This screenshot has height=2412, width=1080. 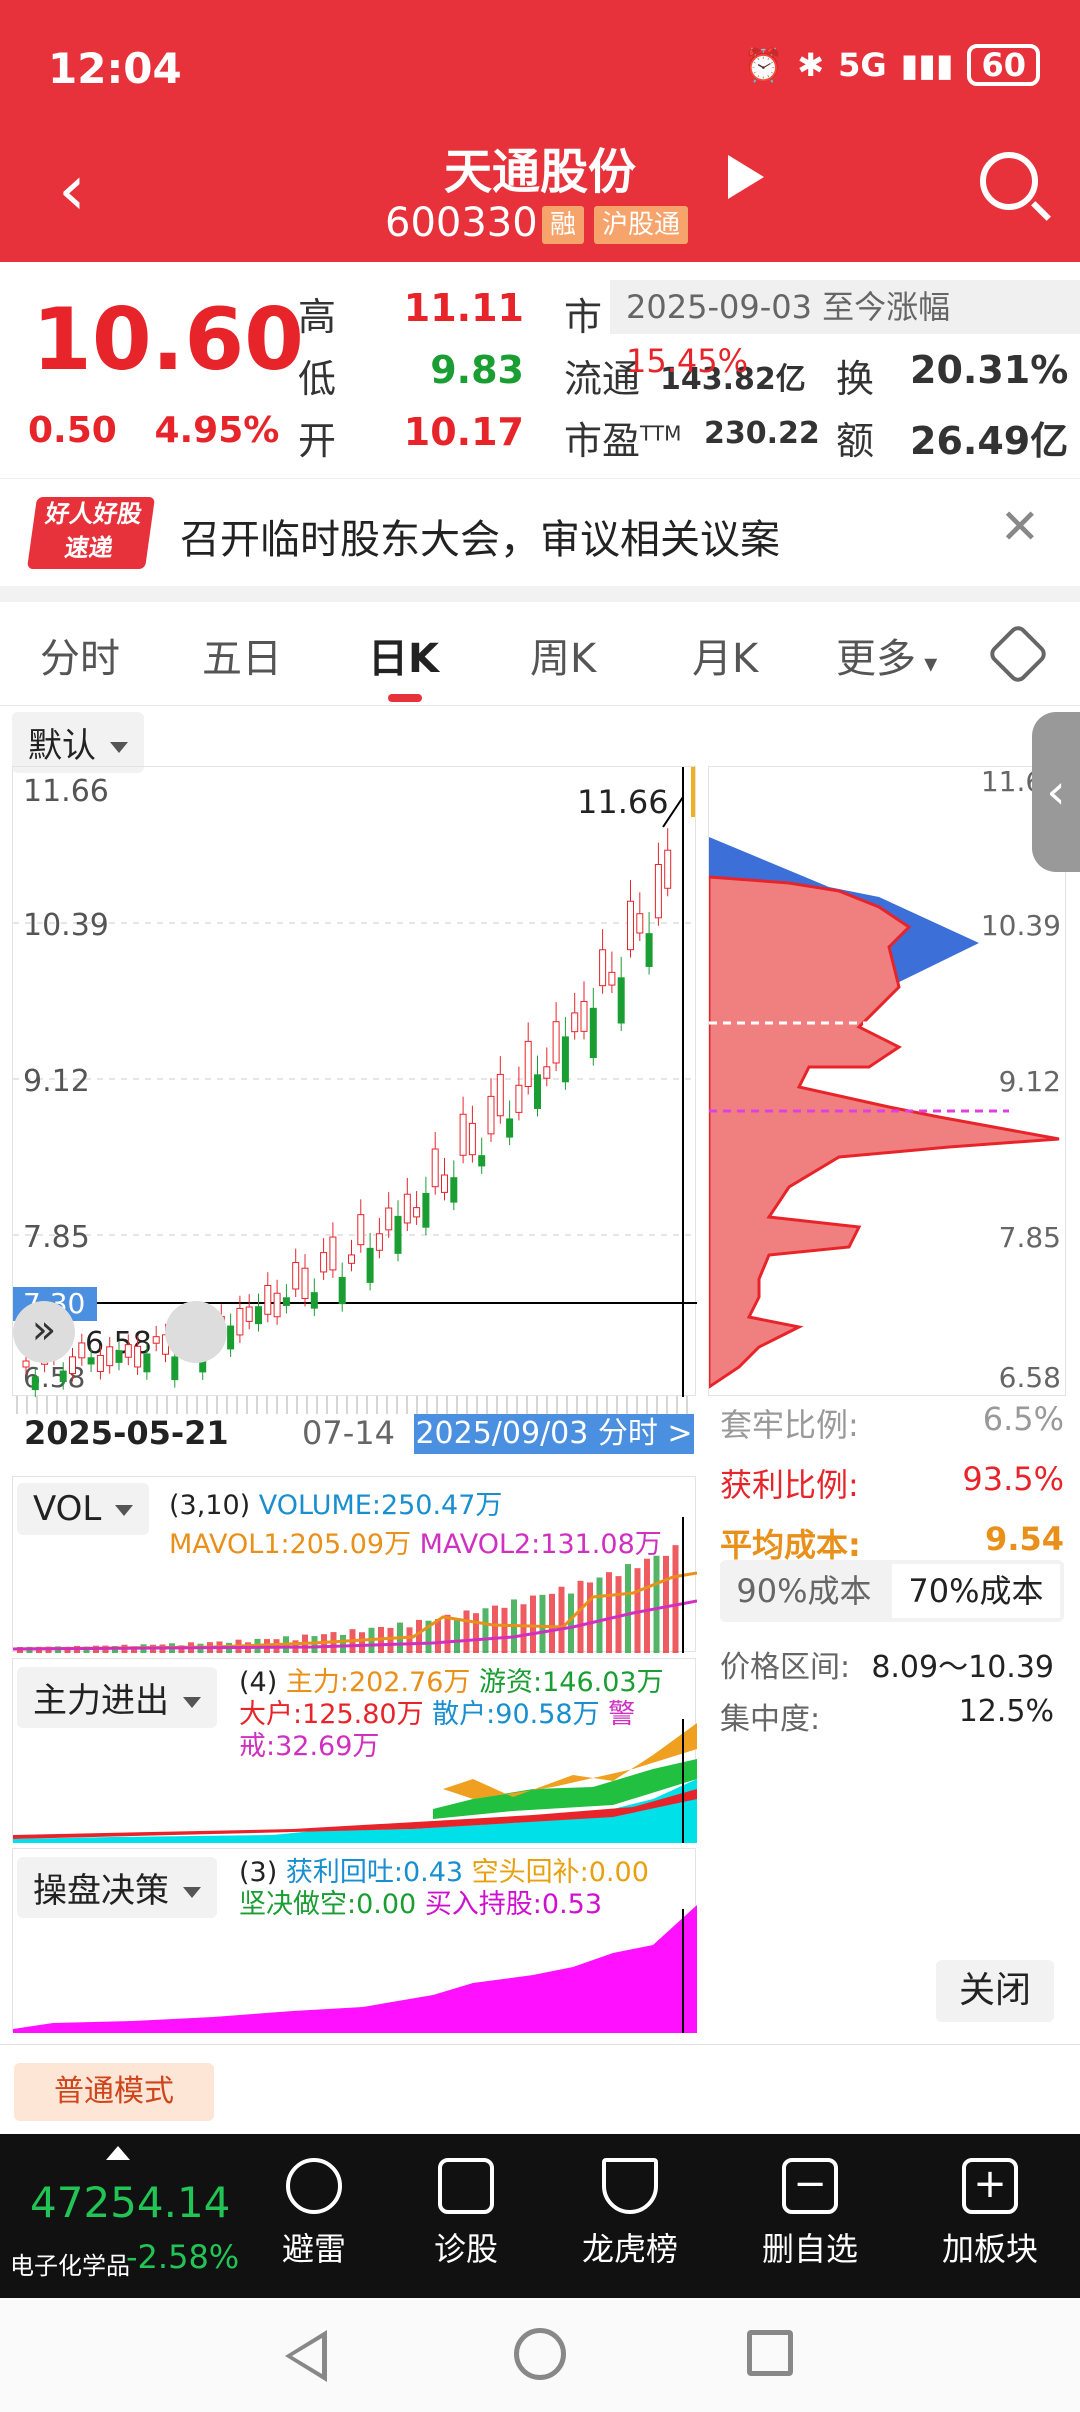 What do you see at coordinates (886, 655) in the screenshot?
I see `tab-more: 更多 ▾` at bounding box center [886, 655].